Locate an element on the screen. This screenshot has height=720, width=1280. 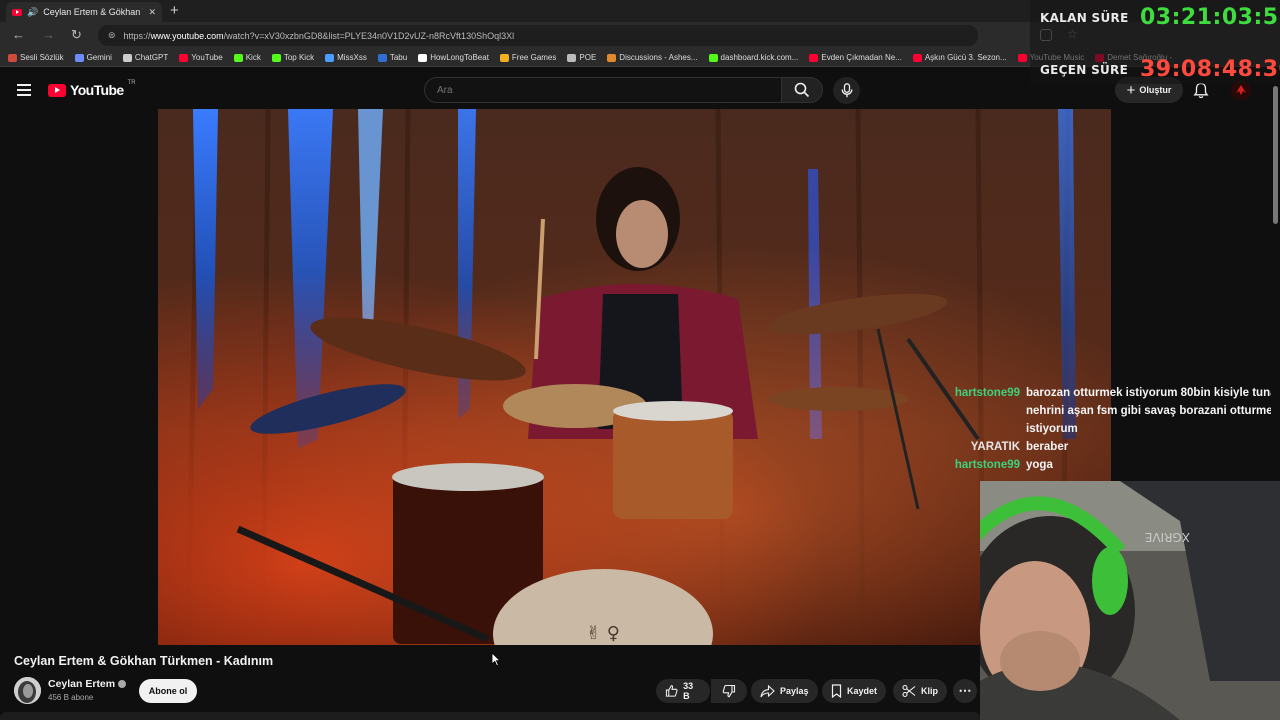
subscribe-button: Abone ol is located at coordinates (168, 691).